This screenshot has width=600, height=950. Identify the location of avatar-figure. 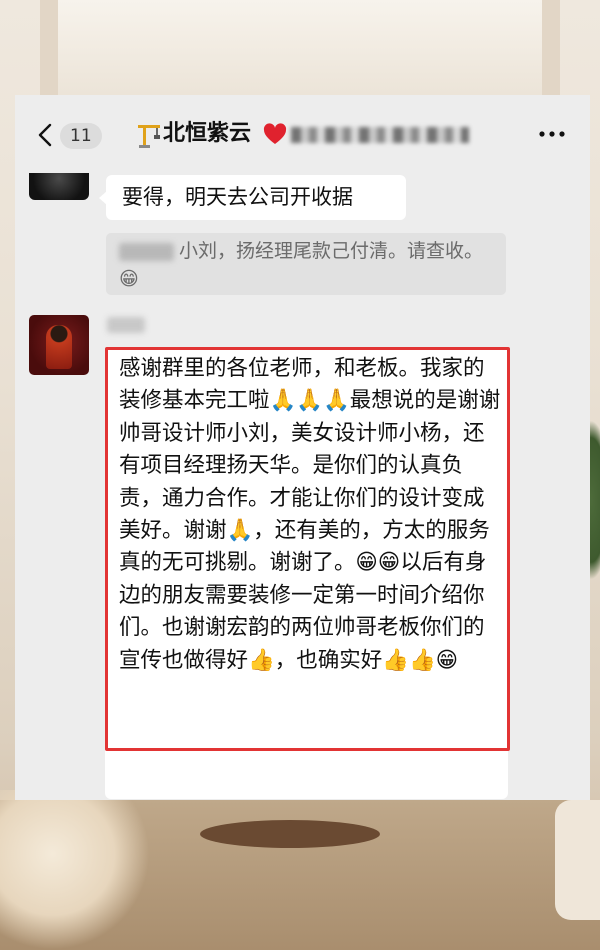
(59, 347).